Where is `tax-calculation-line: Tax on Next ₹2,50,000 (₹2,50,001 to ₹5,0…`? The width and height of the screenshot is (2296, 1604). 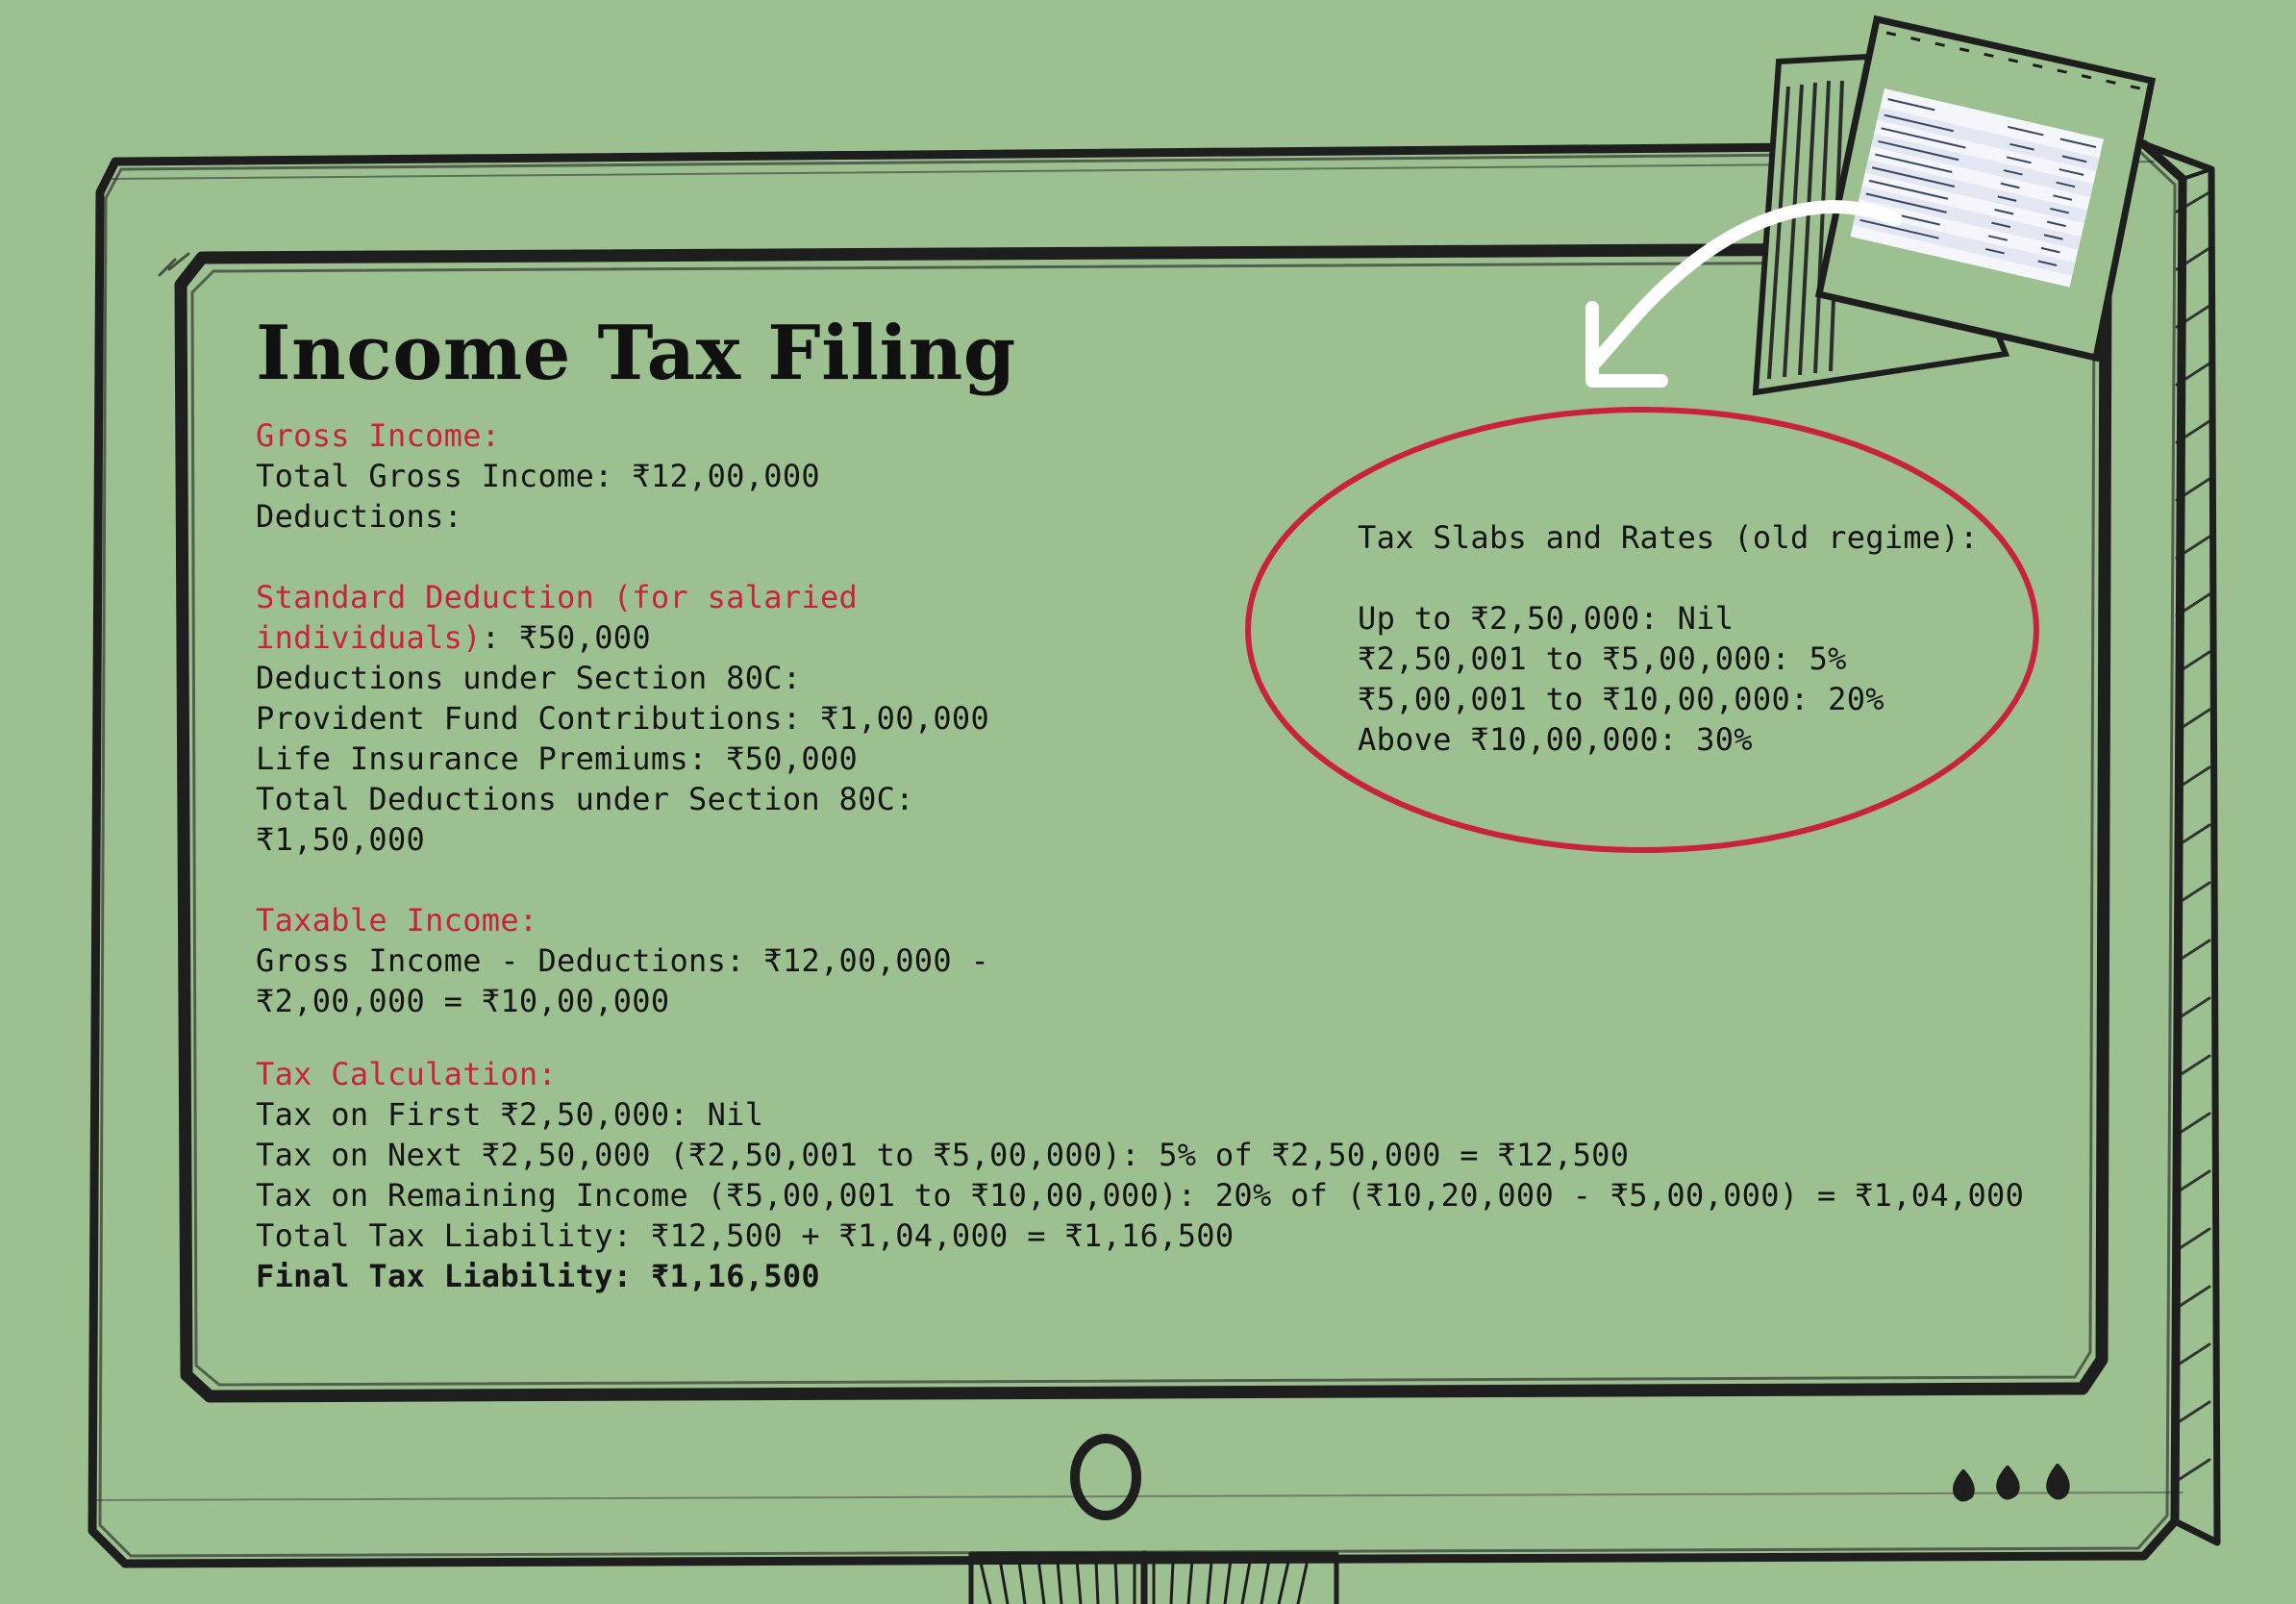
tax-calculation-line: Tax on Next ₹2,50,000 (₹2,50,001 to ₹5,0… is located at coordinates (943, 1155).